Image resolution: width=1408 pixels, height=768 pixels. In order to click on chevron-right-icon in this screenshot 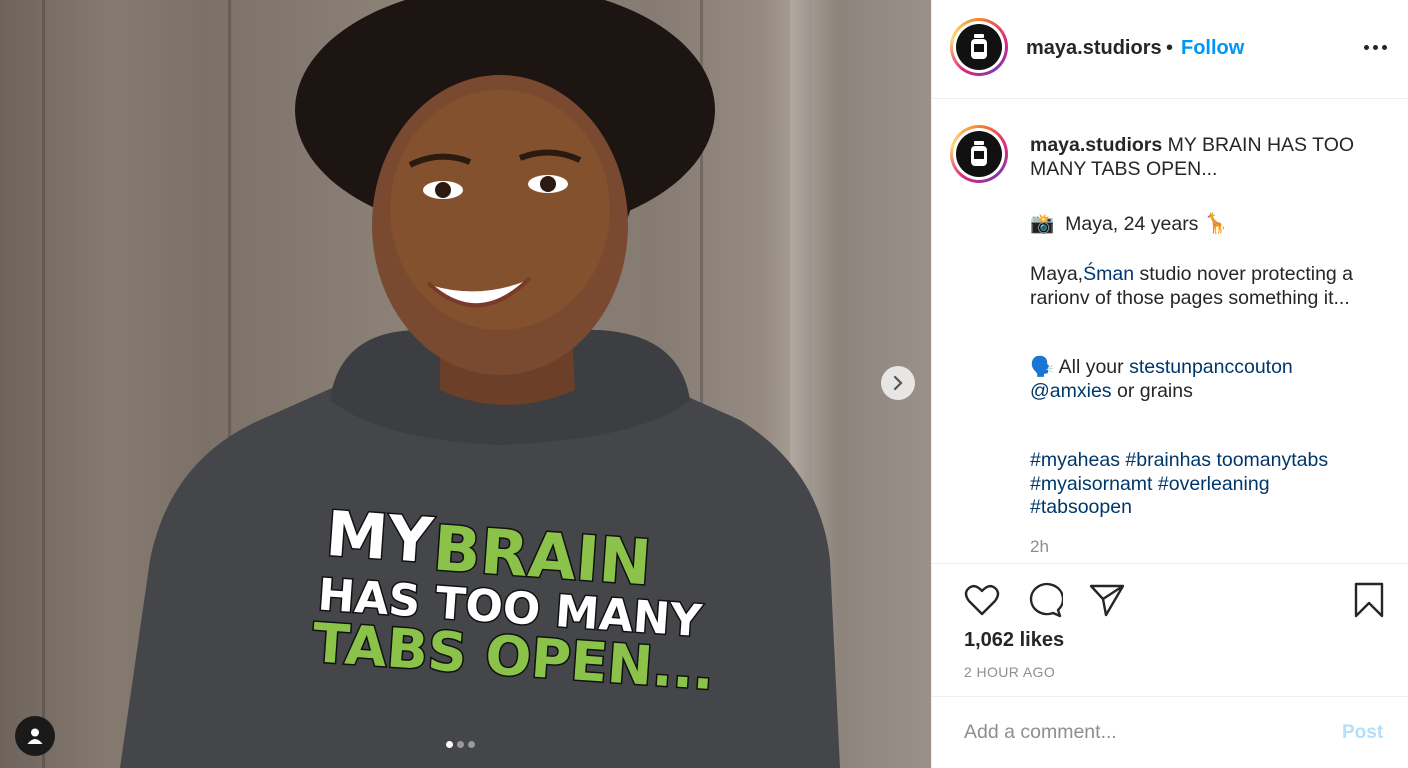, I will do `click(898, 383)`.